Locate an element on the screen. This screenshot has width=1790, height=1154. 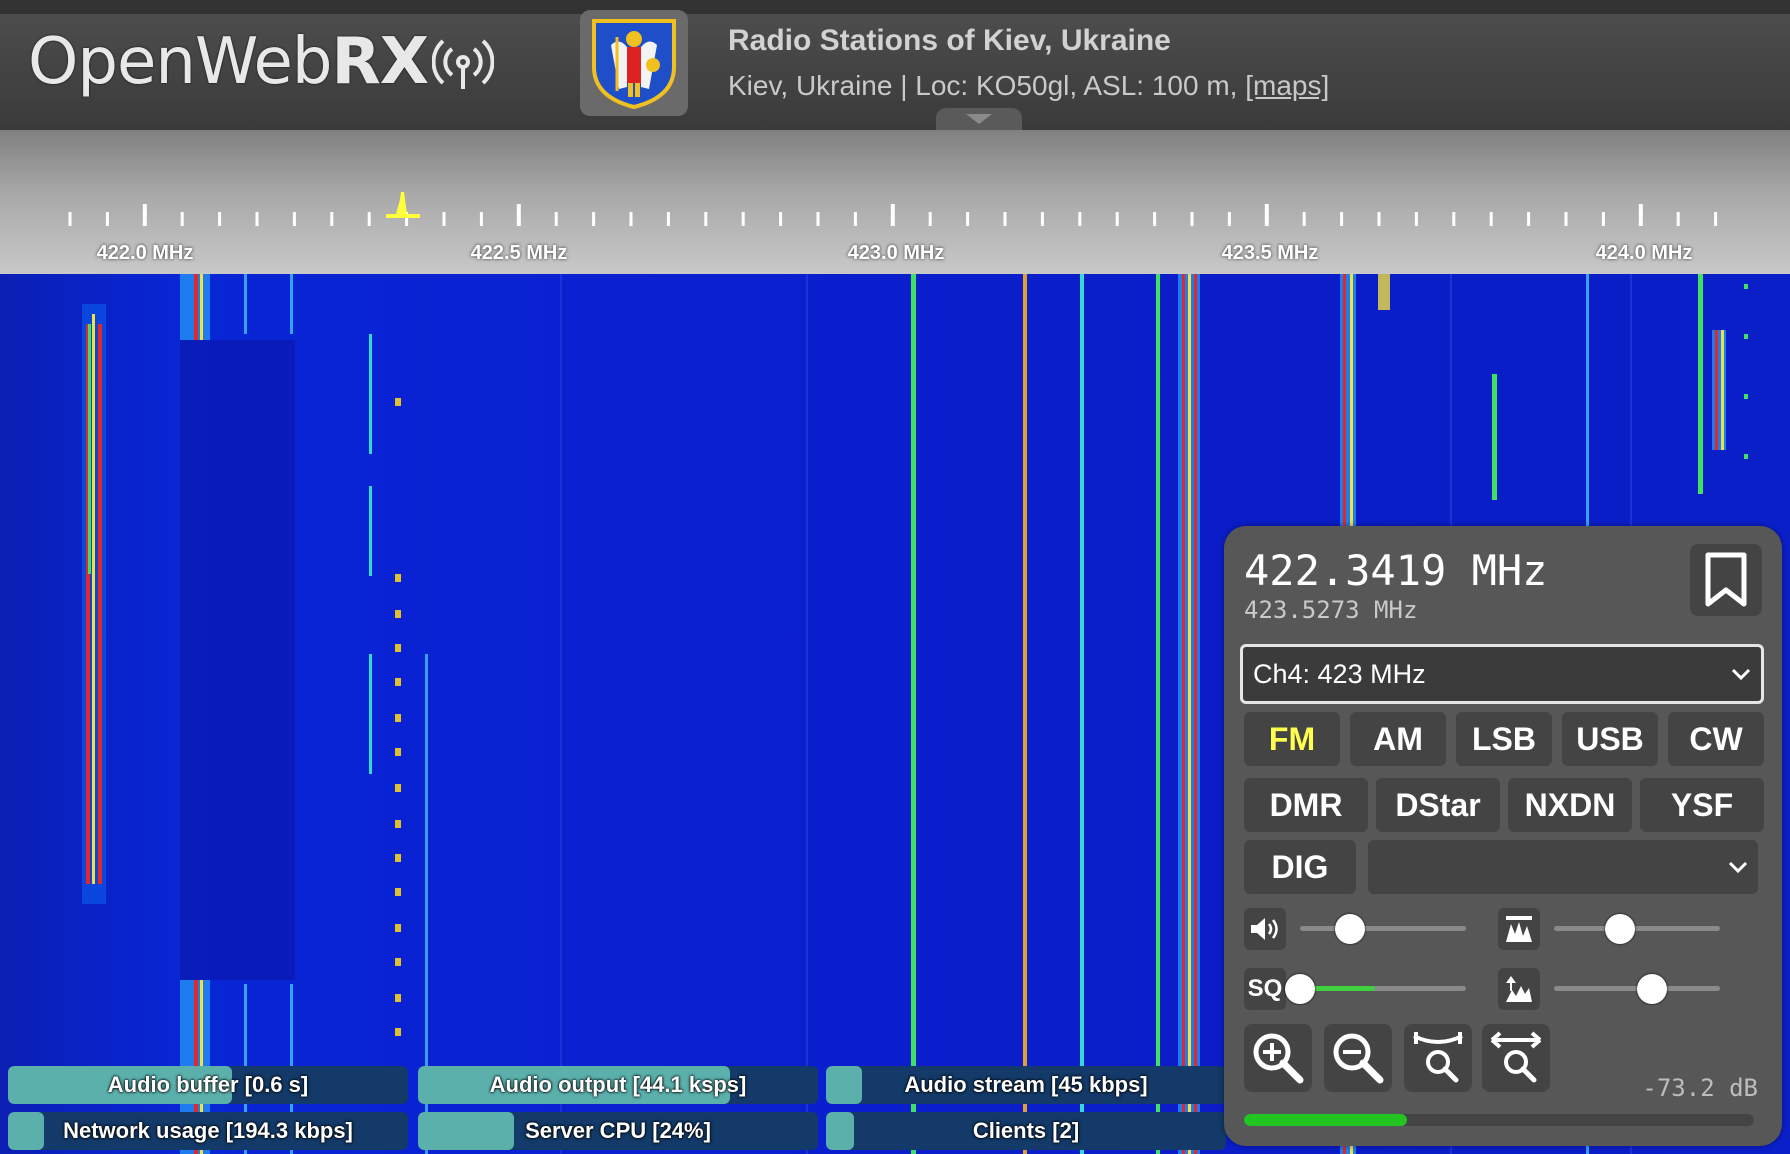
audio-buffer-label: Audio buffer [0.6 s] is located at coordinates (208, 1084).